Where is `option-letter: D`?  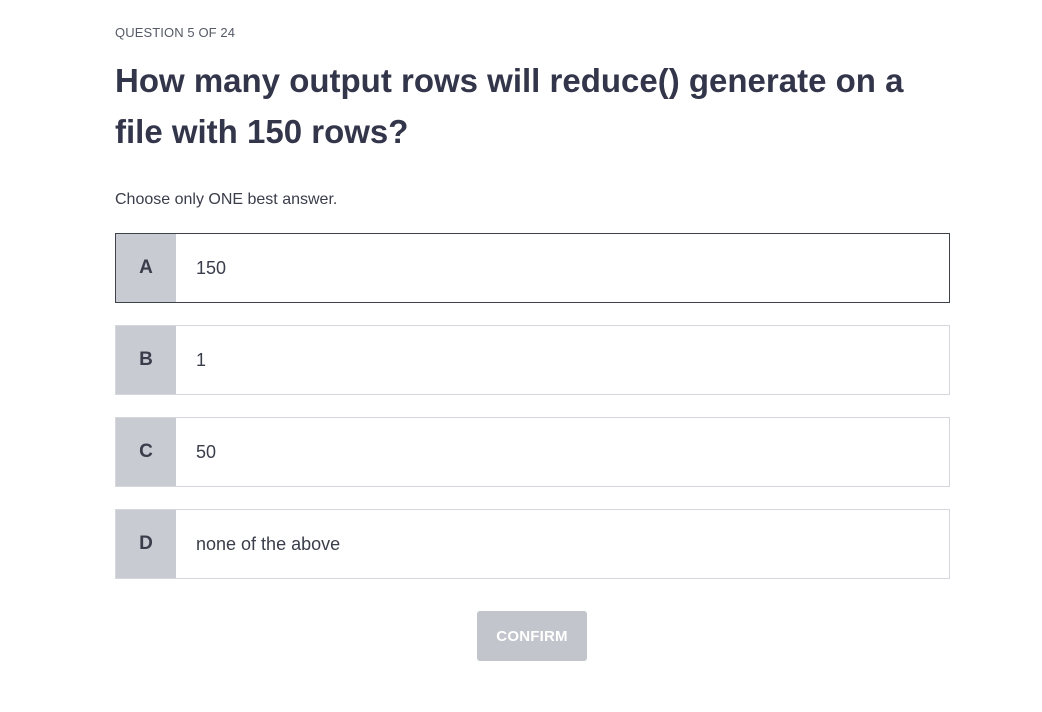 option-letter: D is located at coordinates (146, 544).